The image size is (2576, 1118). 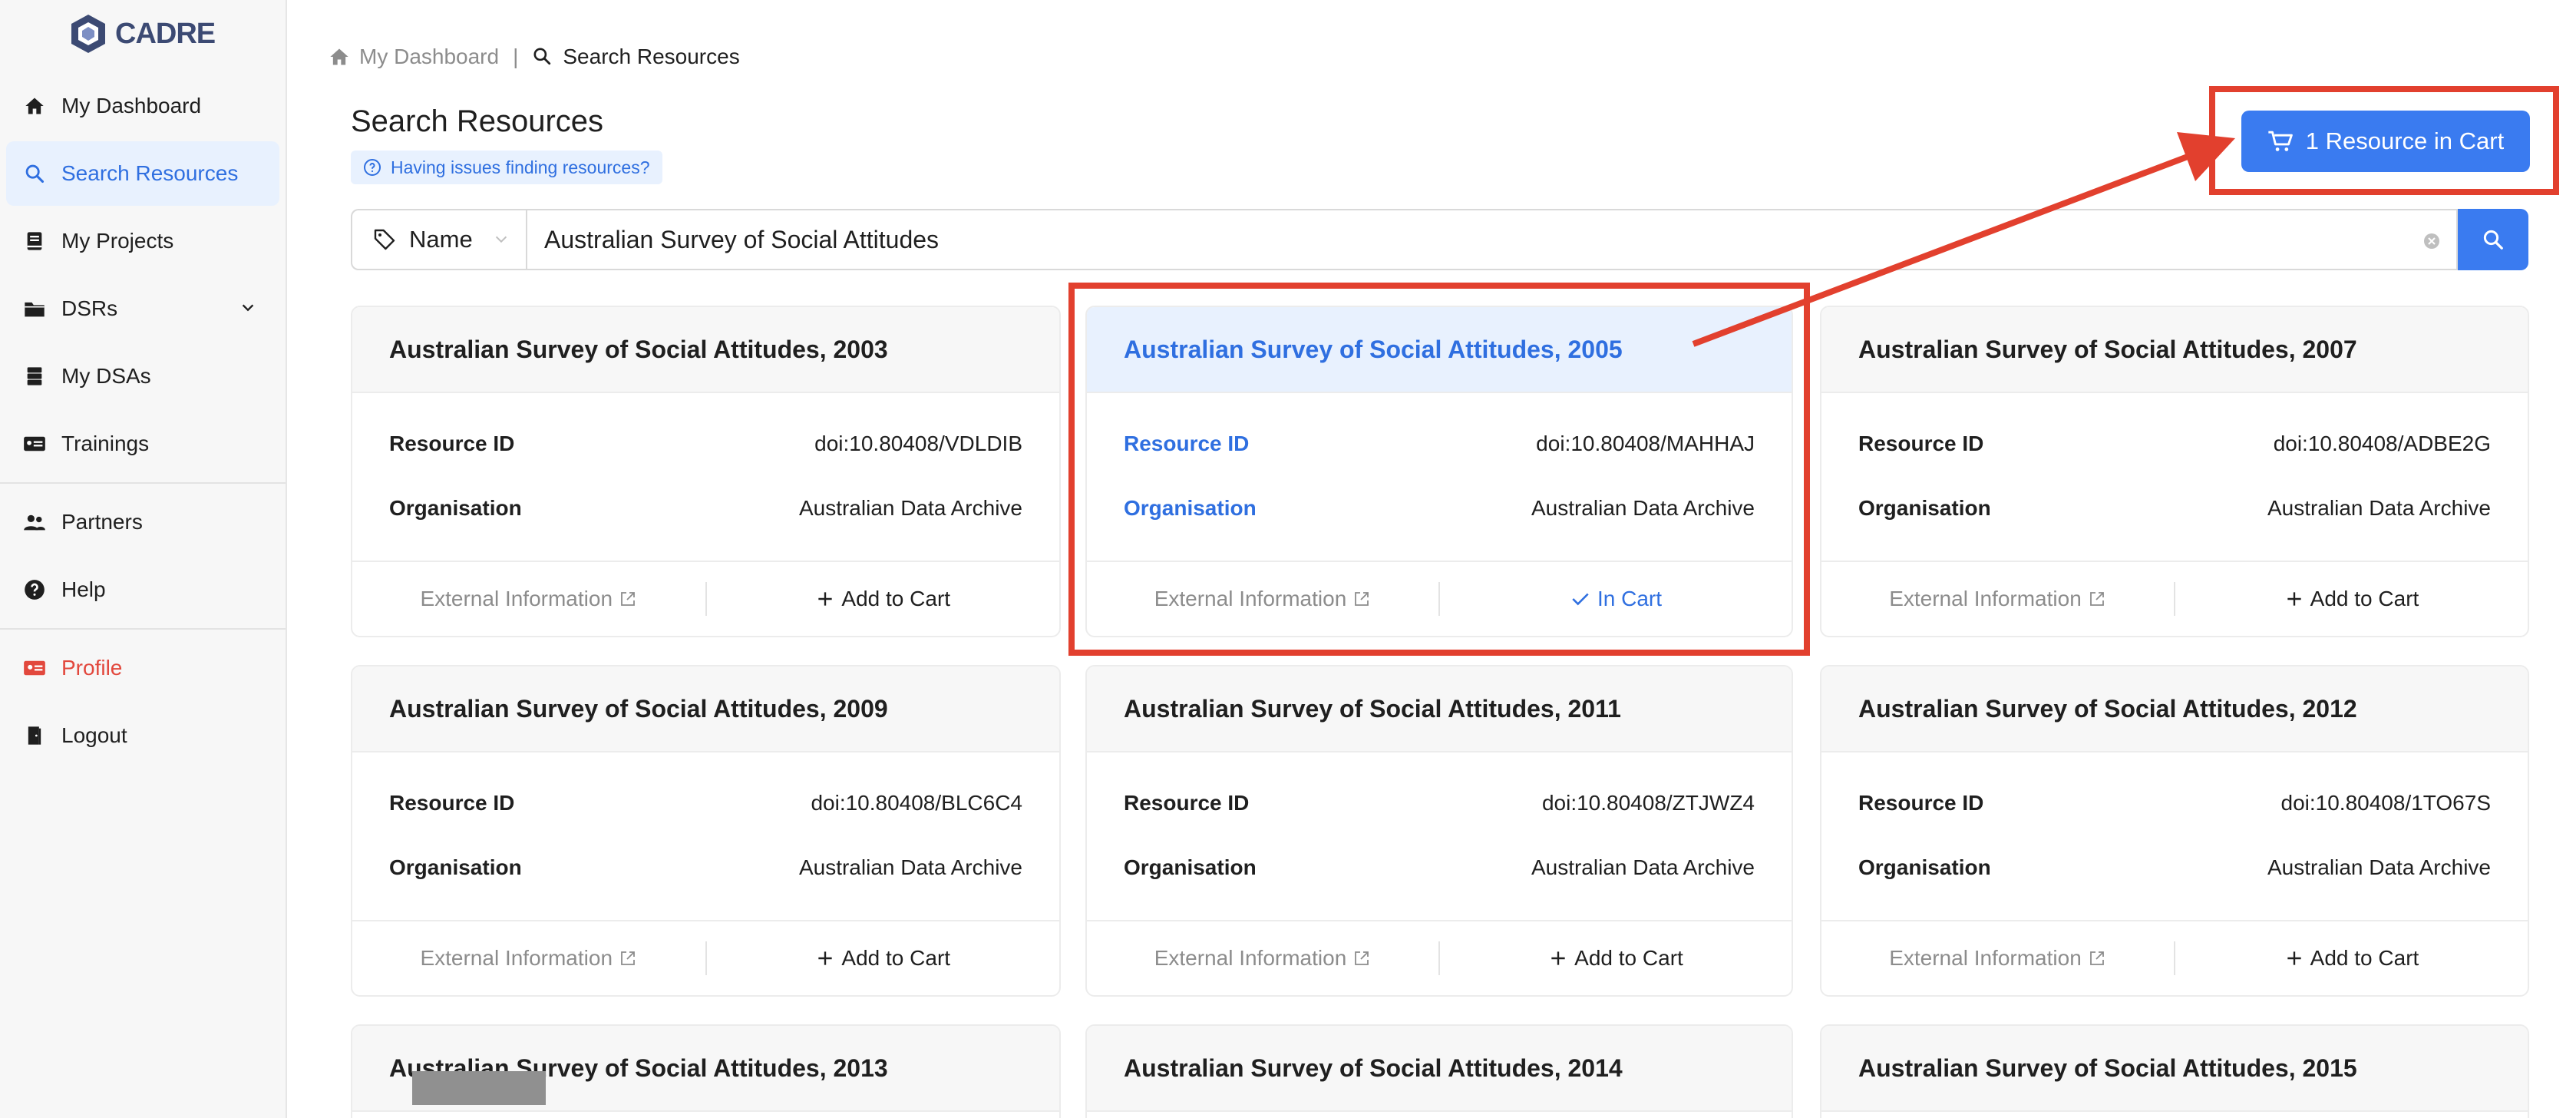 I want to click on sidebar-item-my-dsas: My DSAs, so click(x=142, y=376).